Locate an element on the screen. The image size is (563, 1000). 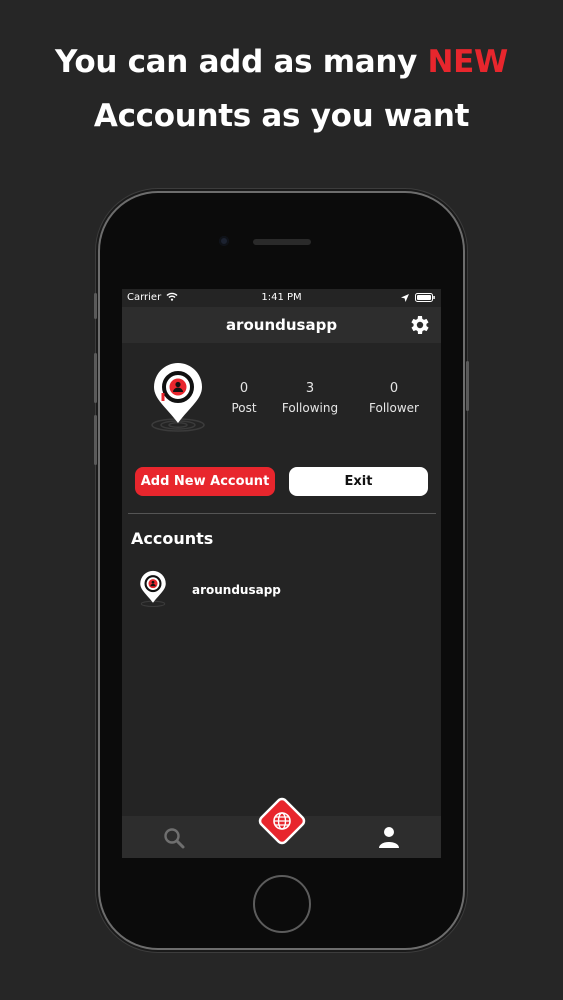
status-time: 1:41 PM is located at coordinates (281, 297).